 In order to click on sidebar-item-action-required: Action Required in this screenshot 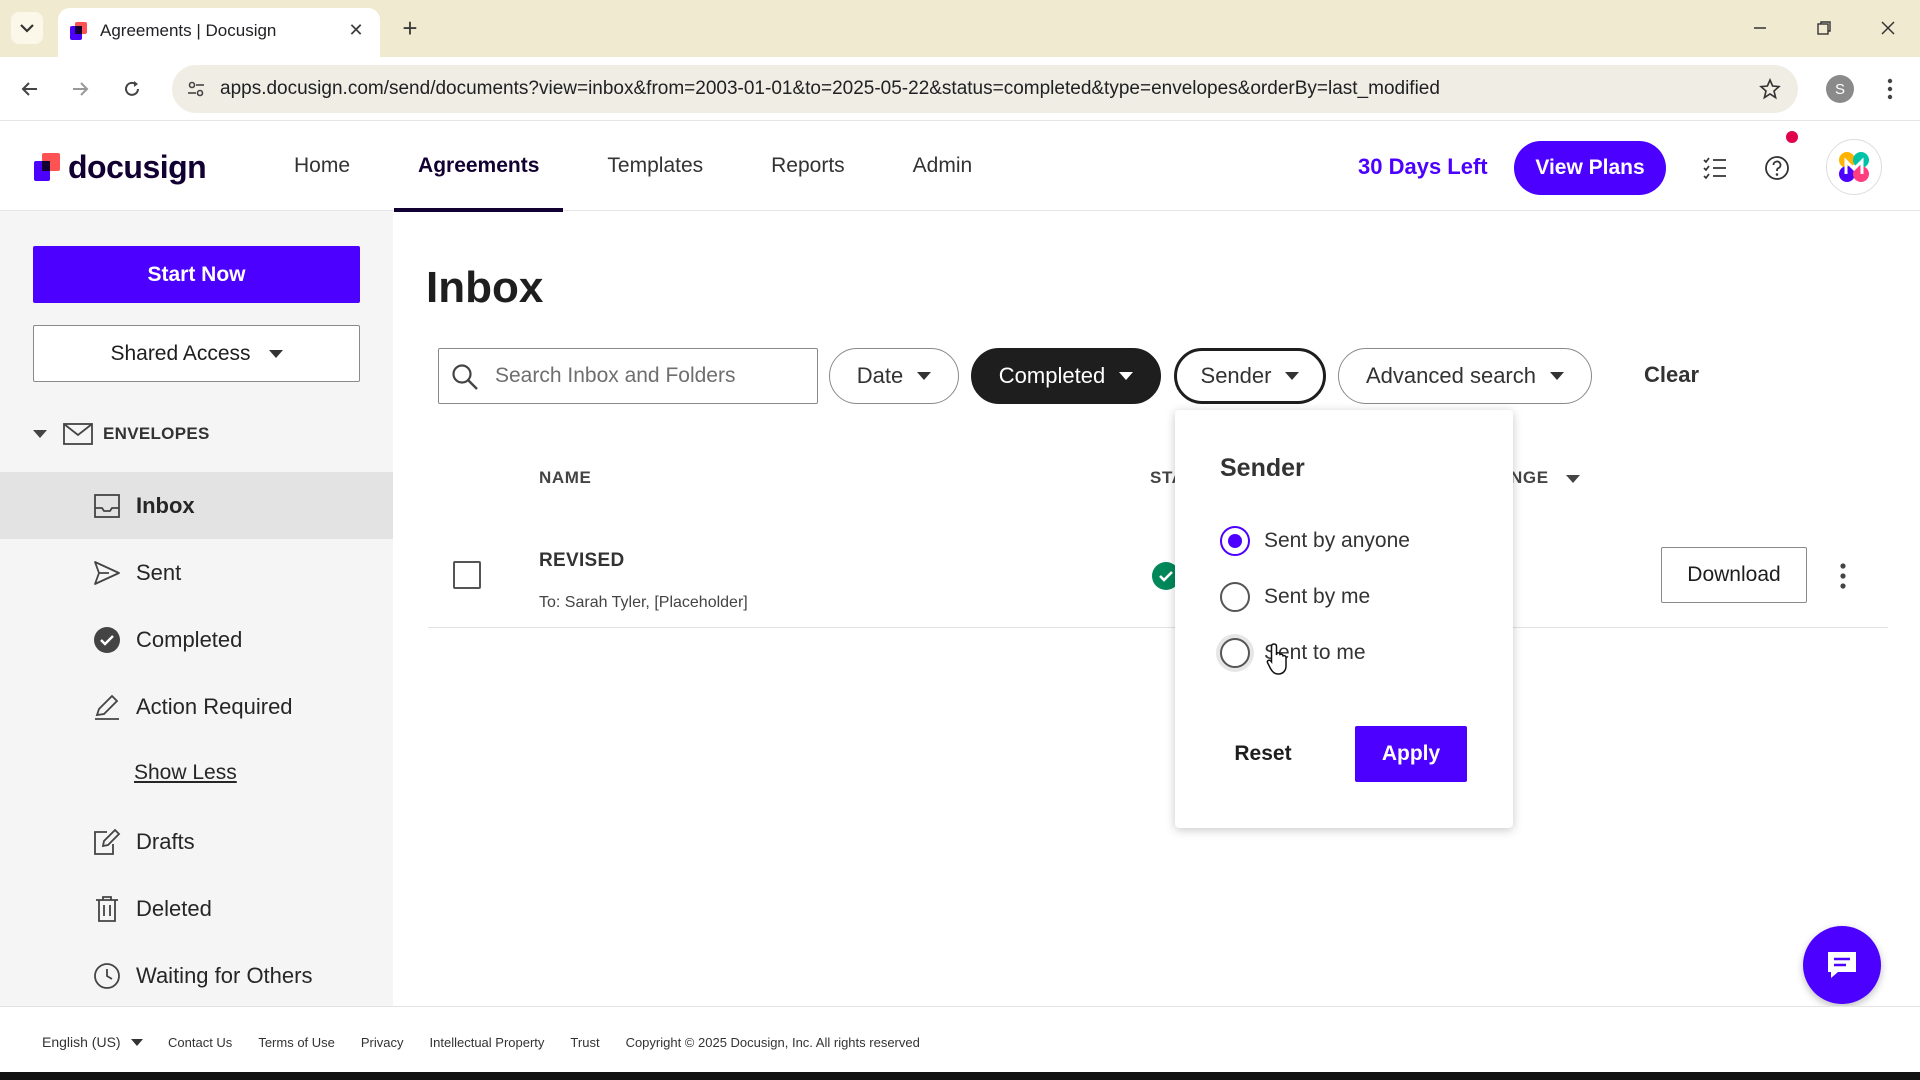, I will do `click(196, 706)`.